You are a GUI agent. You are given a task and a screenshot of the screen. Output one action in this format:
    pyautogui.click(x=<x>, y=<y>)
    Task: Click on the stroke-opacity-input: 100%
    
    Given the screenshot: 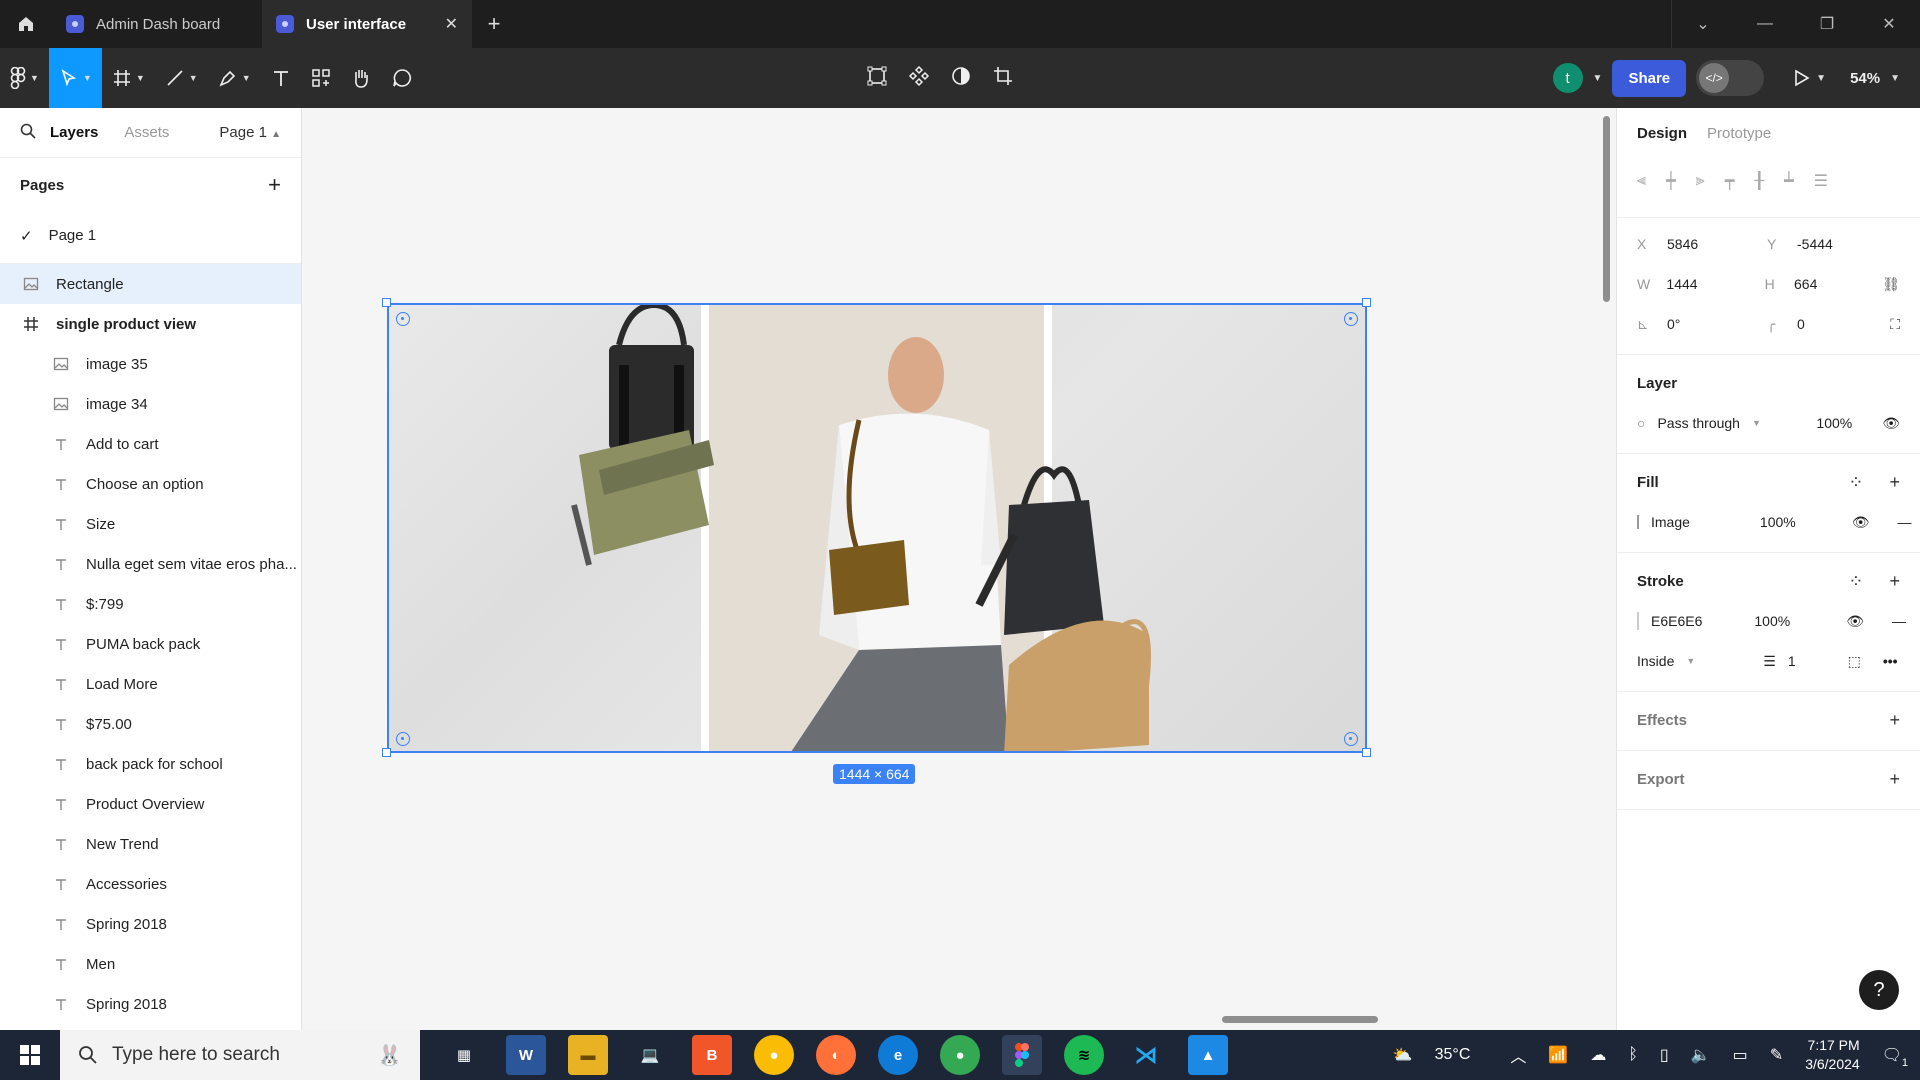 What is the action you would take?
    pyautogui.click(x=1772, y=621)
    